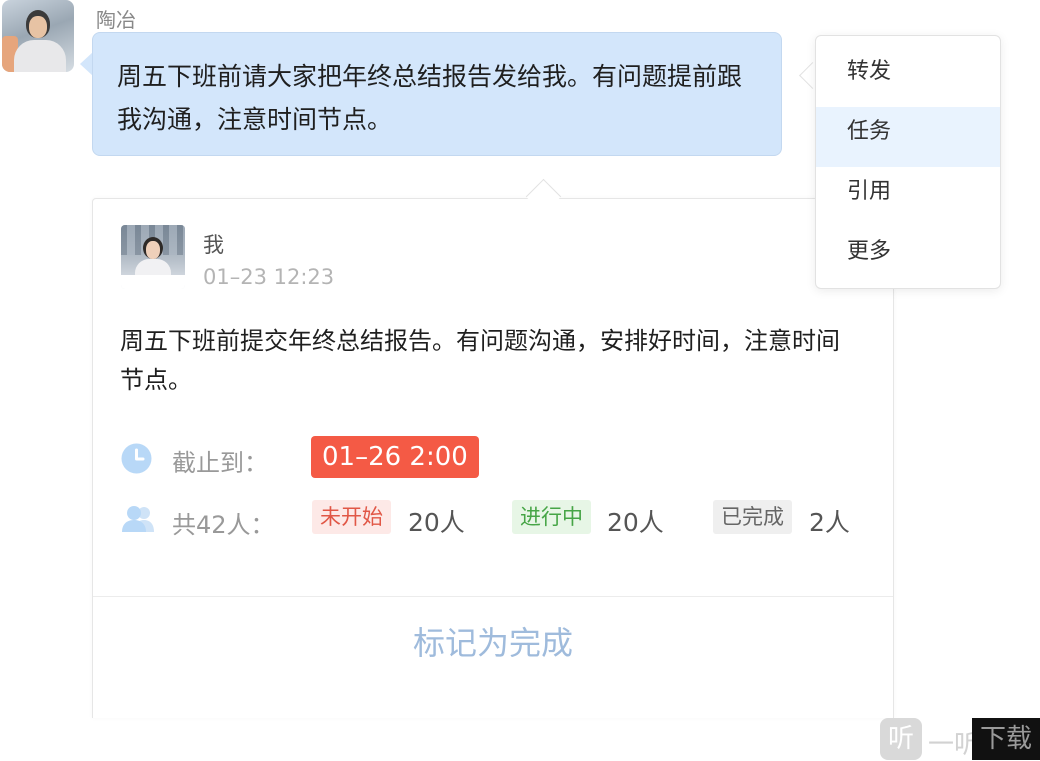 Image resolution: width=1040 pixels, height=761 pixels. I want to click on status-count-in-progress: 20人, so click(635, 522).